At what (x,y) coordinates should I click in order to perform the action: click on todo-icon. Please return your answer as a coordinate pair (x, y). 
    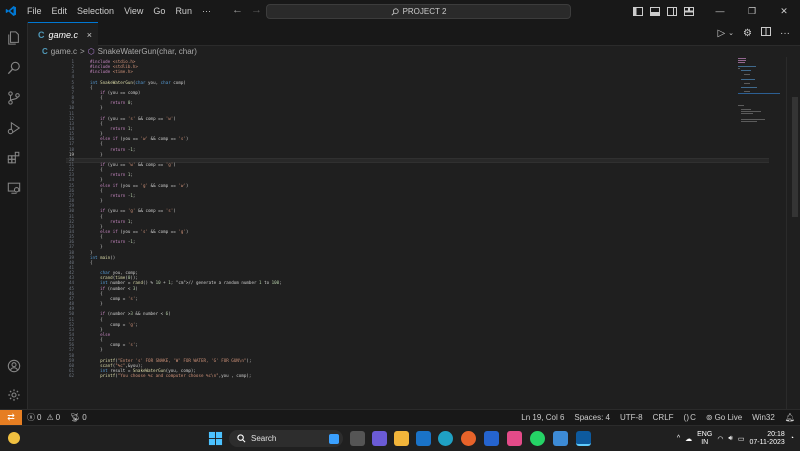
    Looking at the image, I should click on (491, 438).